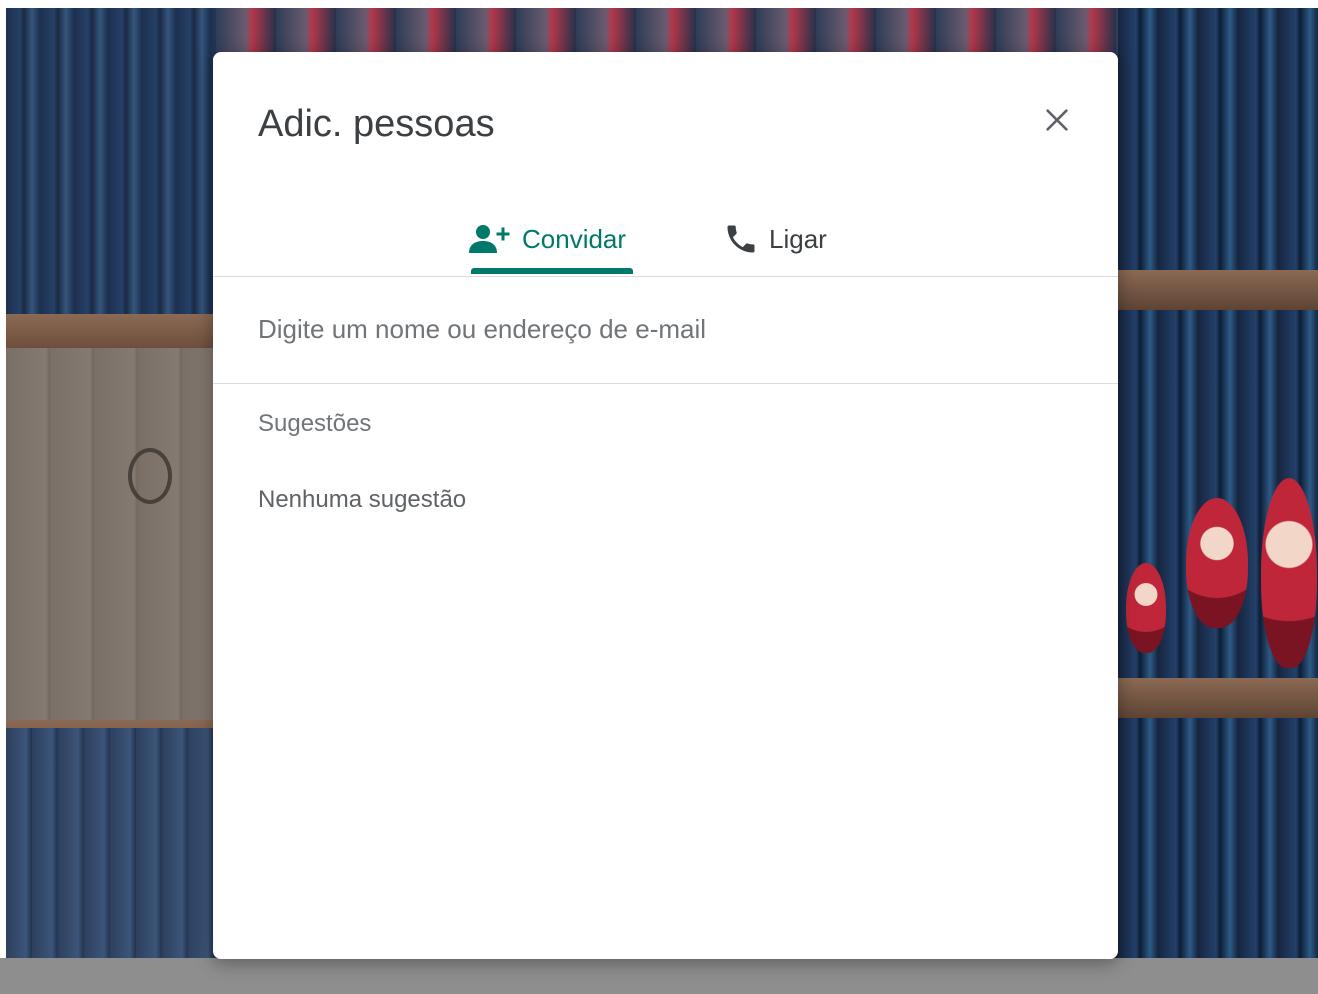 This screenshot has width=1318, height=994. What do you see at coordinates (741, 239) in the screenshot?
I see `phone-icon` at bounding box center [741, 239].